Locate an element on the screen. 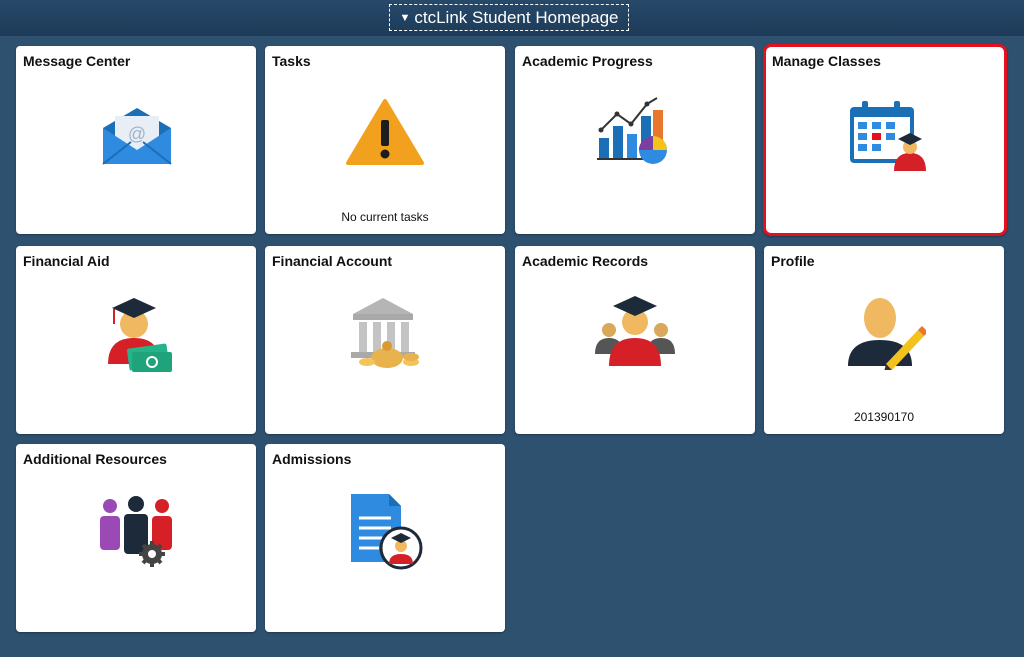 The width and height of the screenshot is (1024, 657). graduates-group-icon is located at coordinates (635, 331).